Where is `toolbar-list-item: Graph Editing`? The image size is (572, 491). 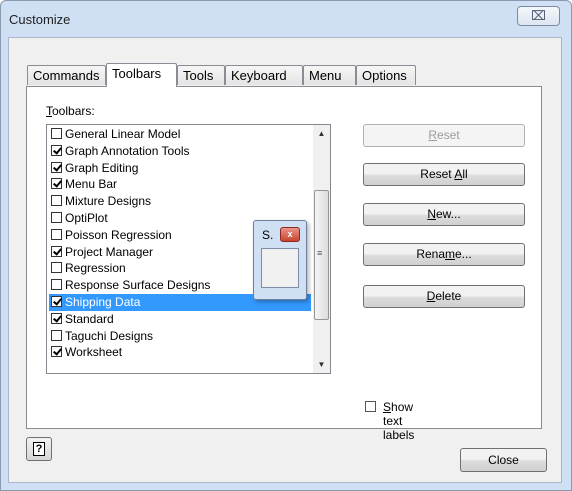
toolbar-list-item: Graph Editing is located at coordinates (180, 168).